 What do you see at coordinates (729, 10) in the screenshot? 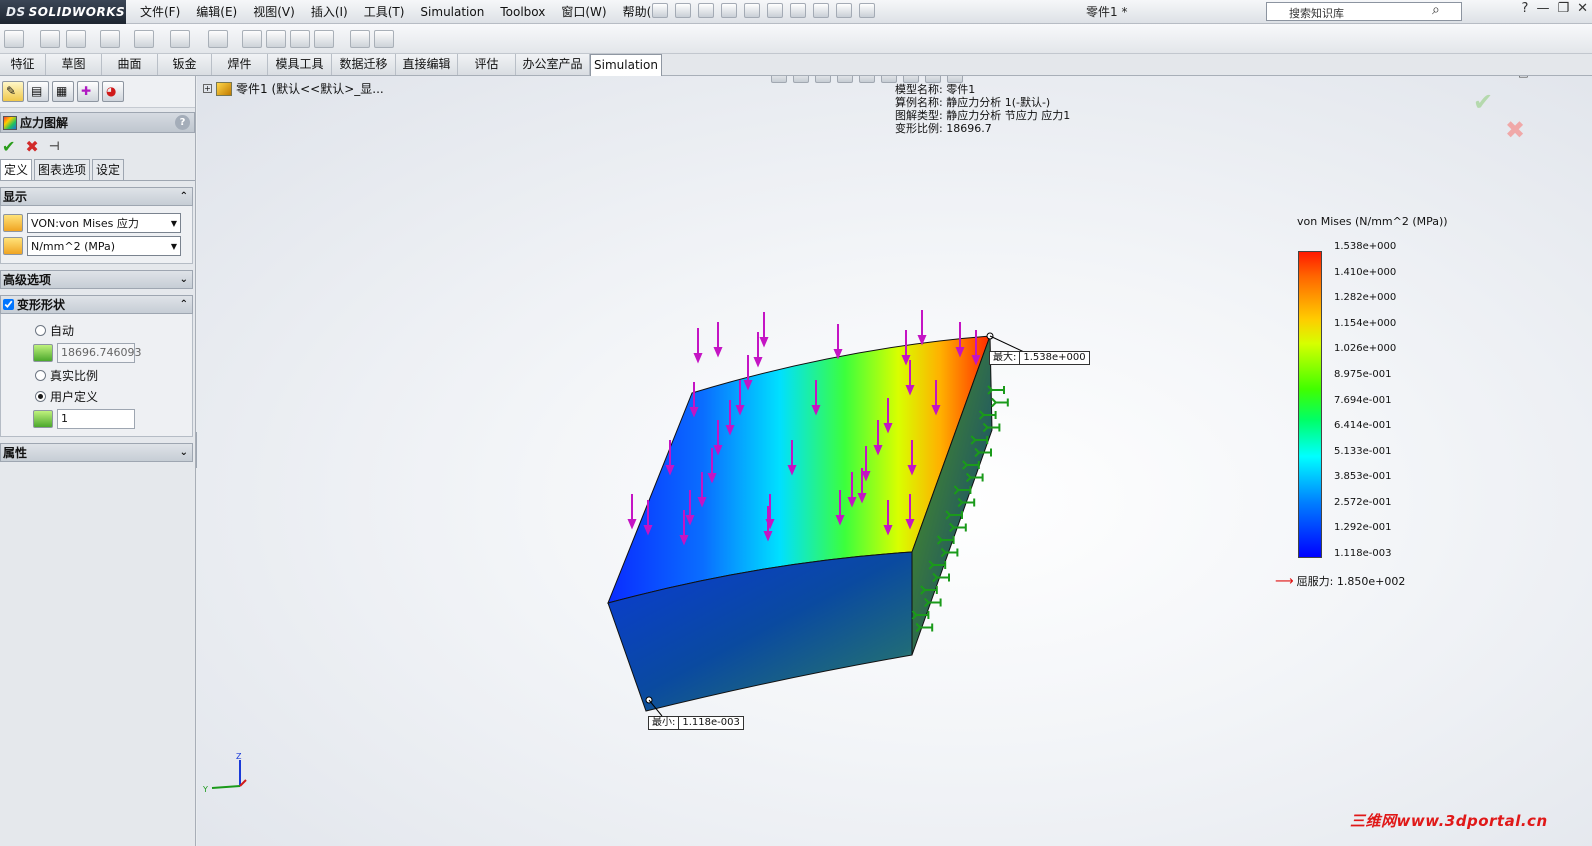
I see `save-icon` at bounding box center [729, 10].